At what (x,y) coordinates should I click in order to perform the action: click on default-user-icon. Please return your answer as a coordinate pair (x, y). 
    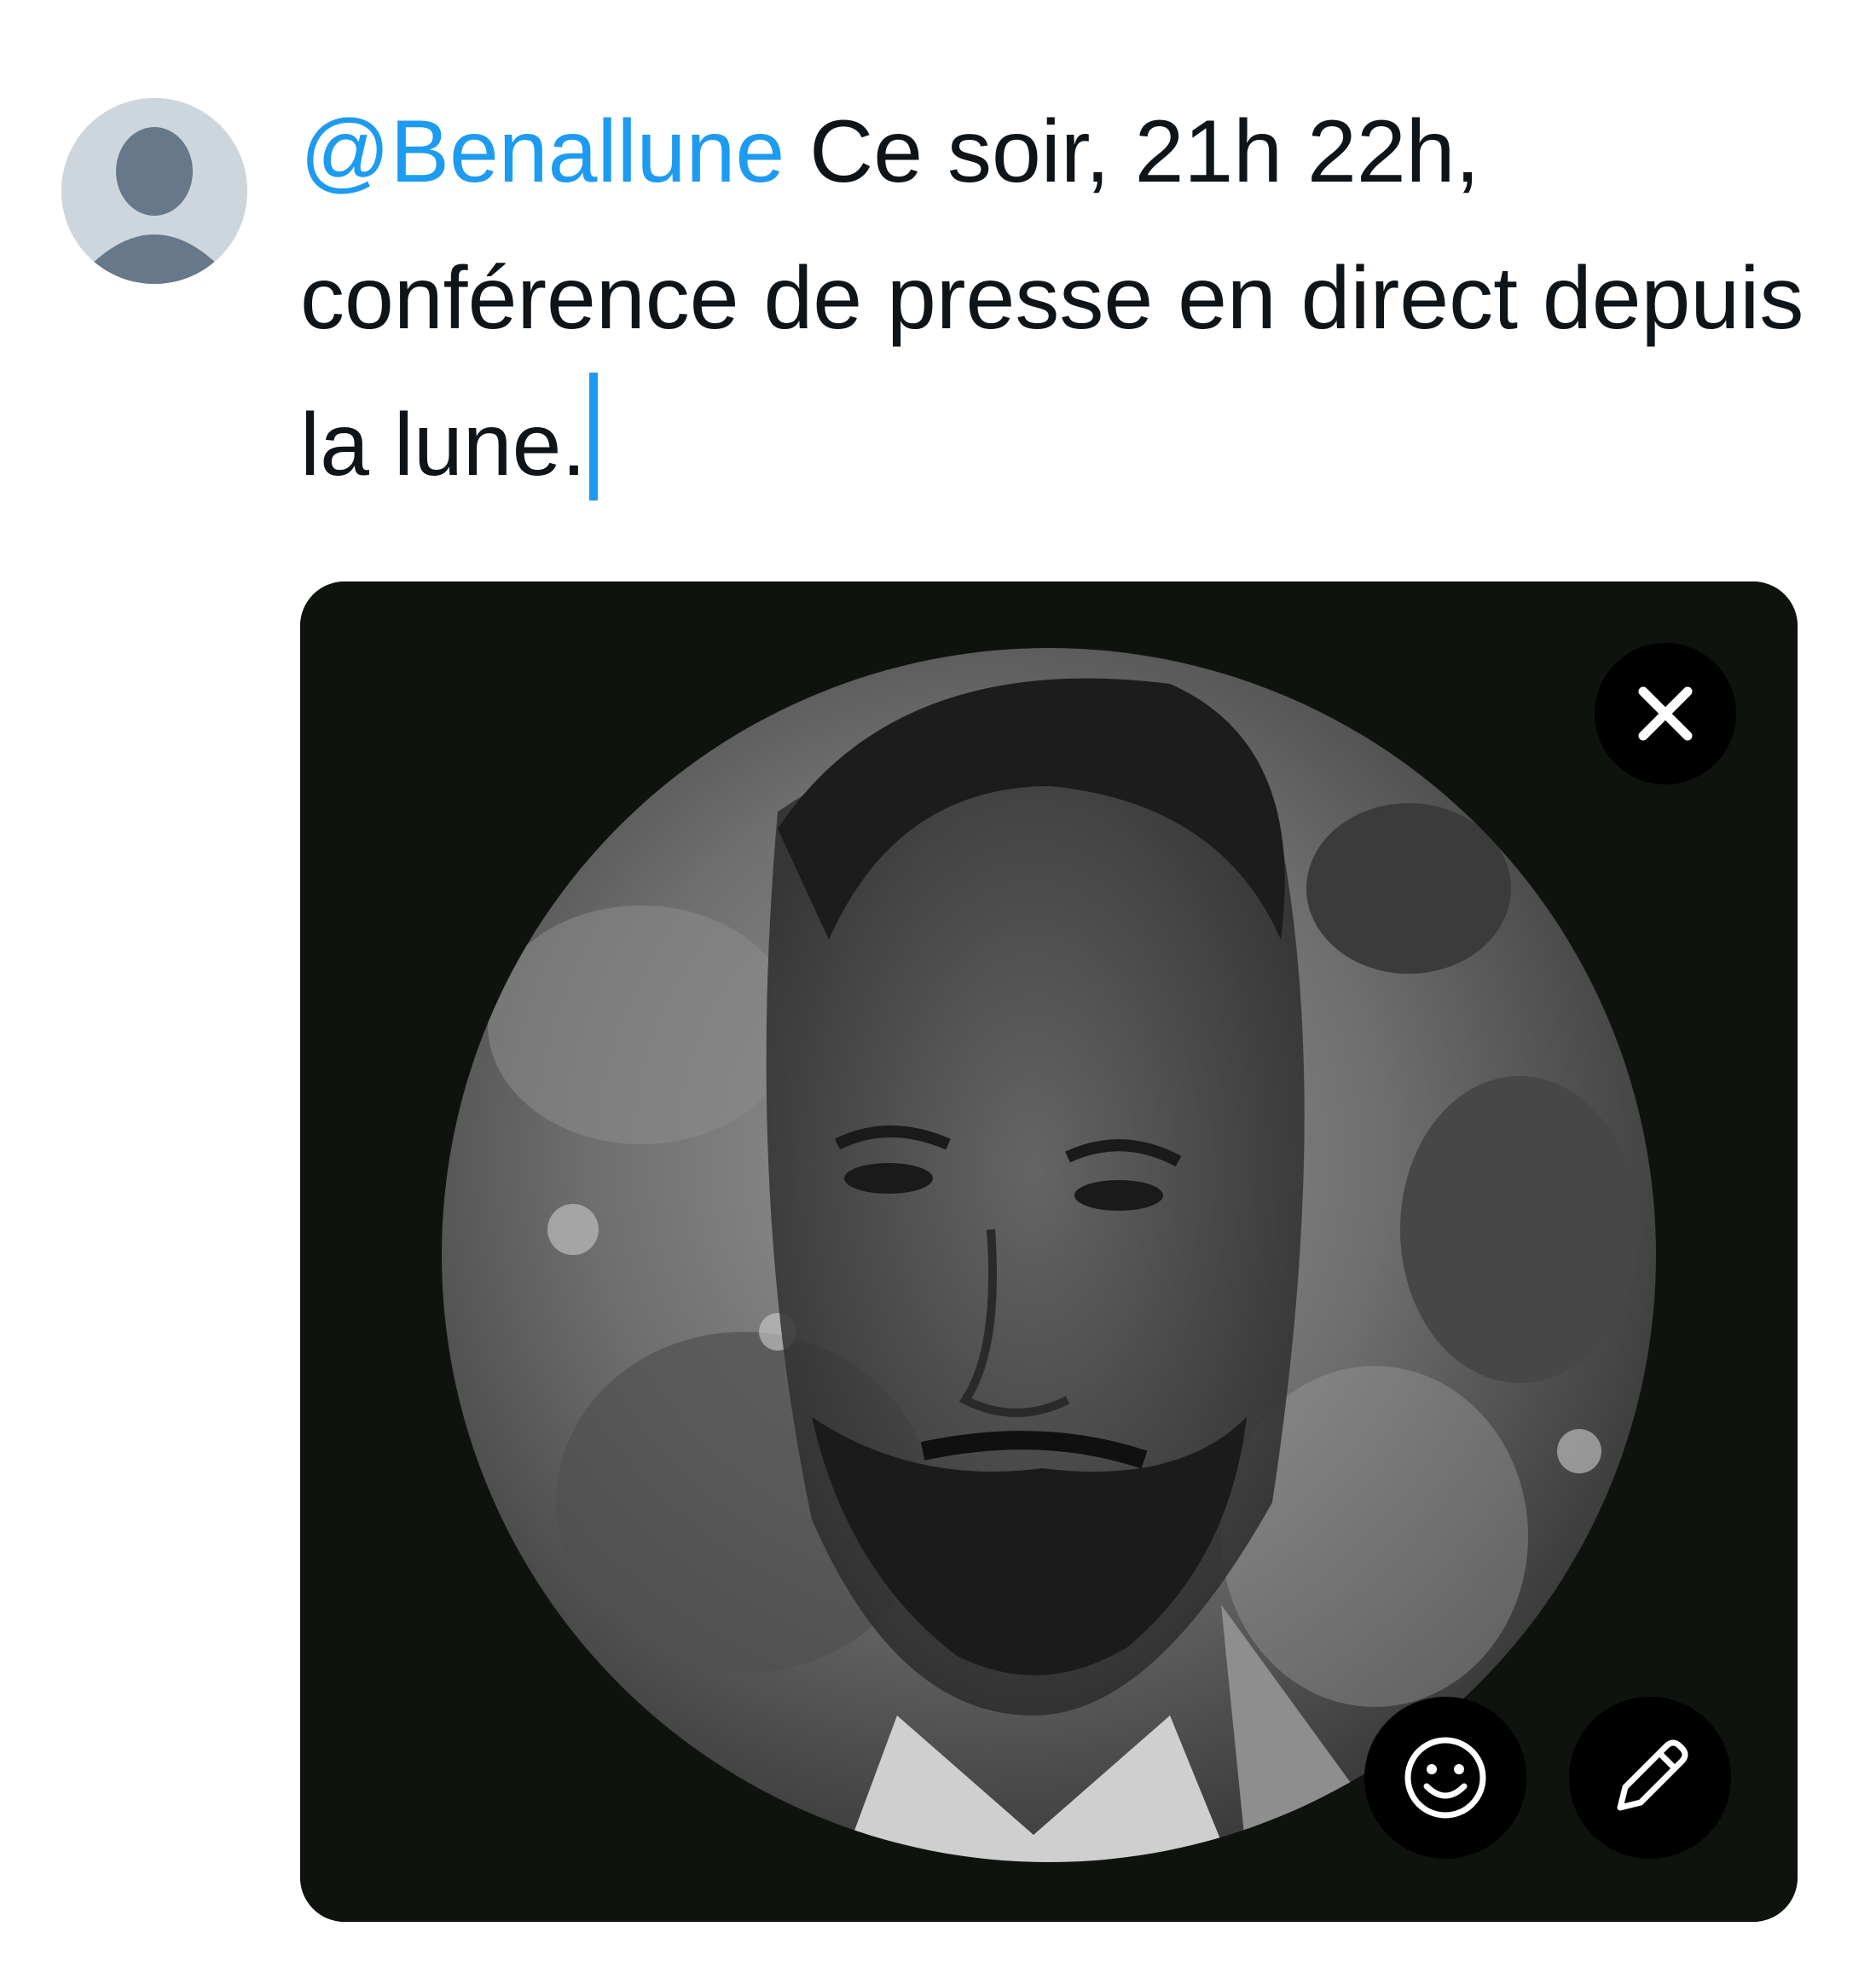
    Looking at the image, I should click on (154, 191).